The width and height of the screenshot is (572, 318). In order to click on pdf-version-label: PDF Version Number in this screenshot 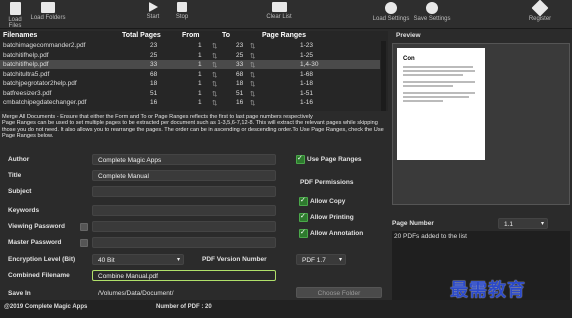, I will do `click(234, 259)`.